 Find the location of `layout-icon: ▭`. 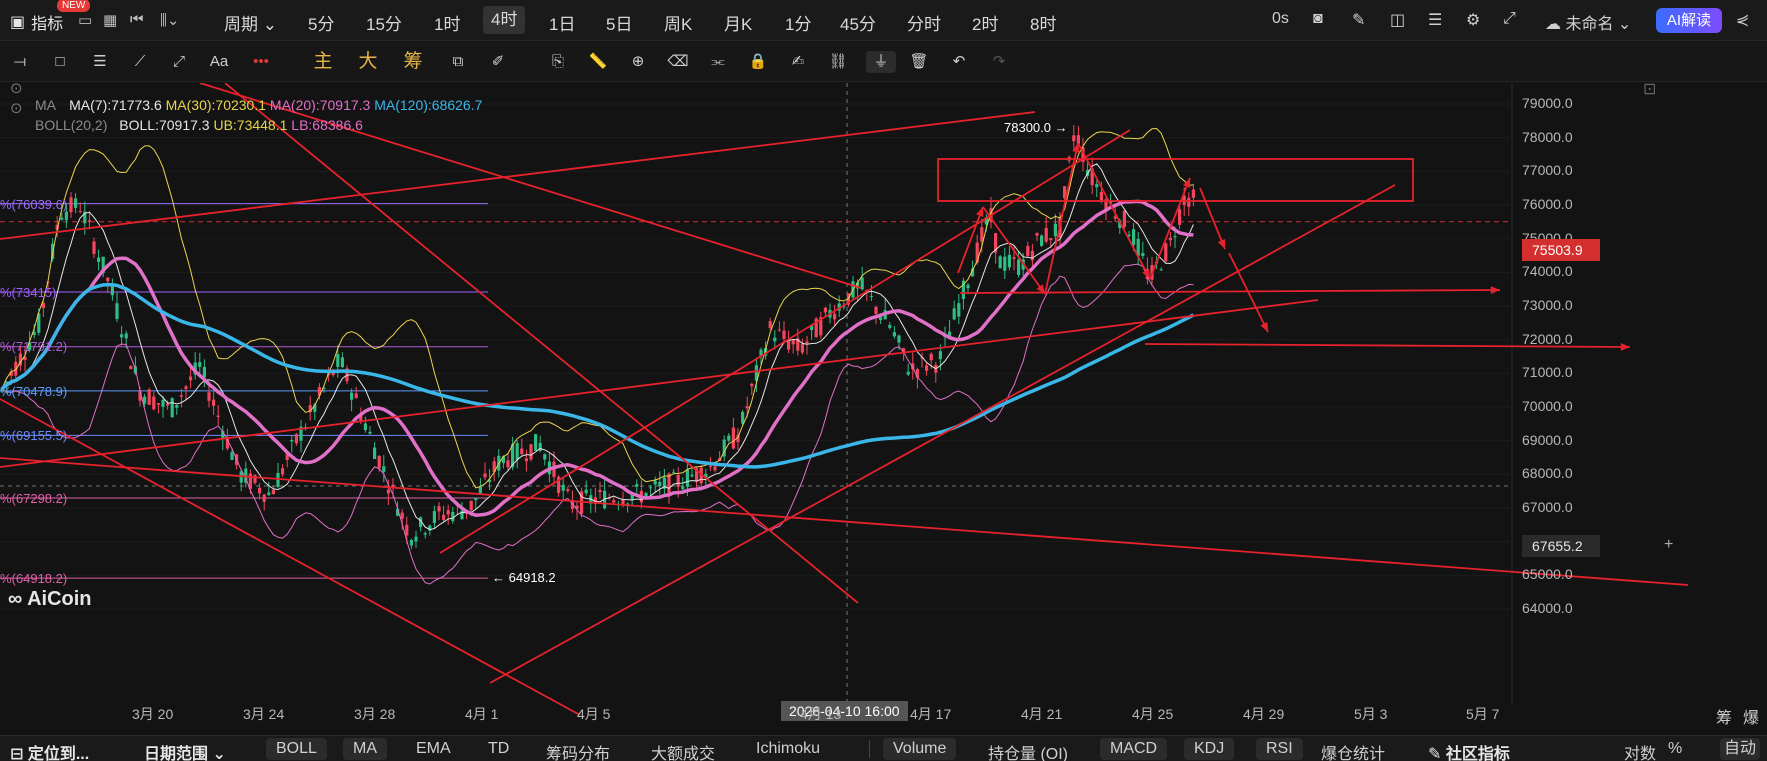

layout-icon: ▭ is located at coordinates (85, 20).